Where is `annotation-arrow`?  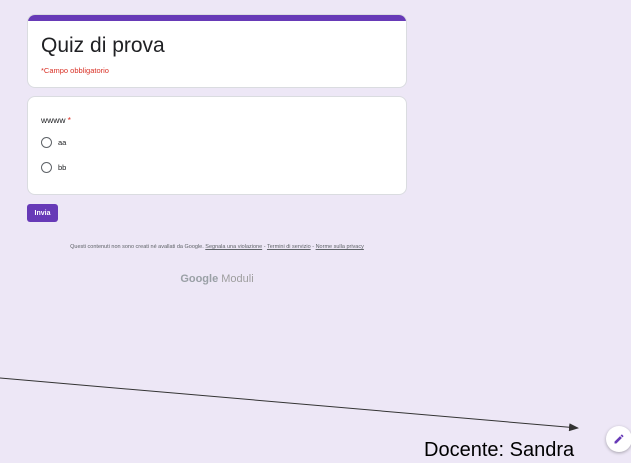
annotation-arrow is located at coordinates (289, 404).